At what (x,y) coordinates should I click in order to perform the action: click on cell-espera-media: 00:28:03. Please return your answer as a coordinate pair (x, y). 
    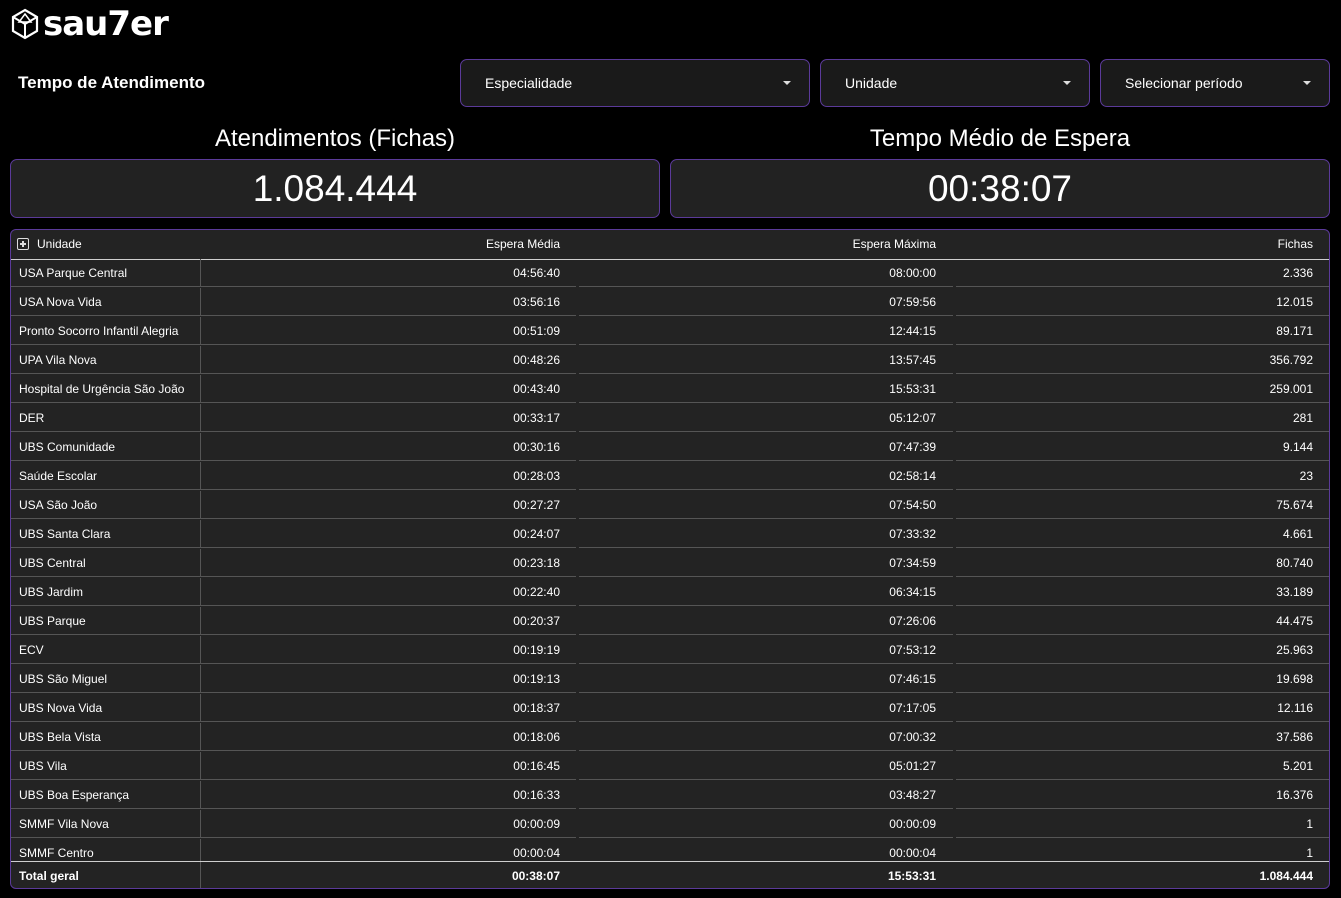
    Looking at the image, I should click on (388, 476).